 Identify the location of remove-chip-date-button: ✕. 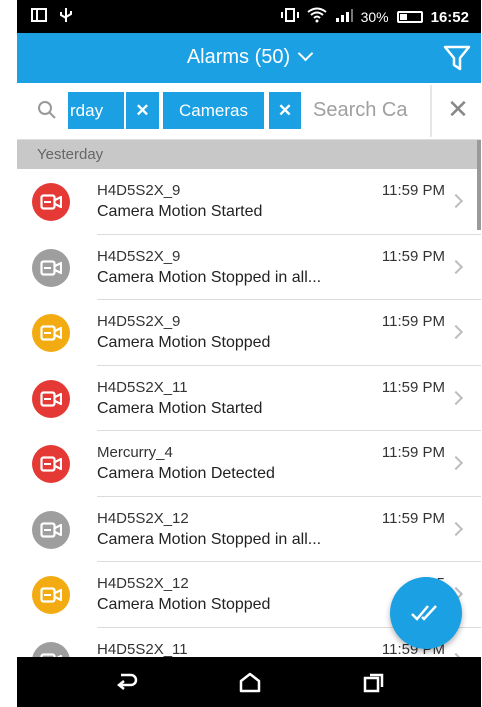
(142, 110).